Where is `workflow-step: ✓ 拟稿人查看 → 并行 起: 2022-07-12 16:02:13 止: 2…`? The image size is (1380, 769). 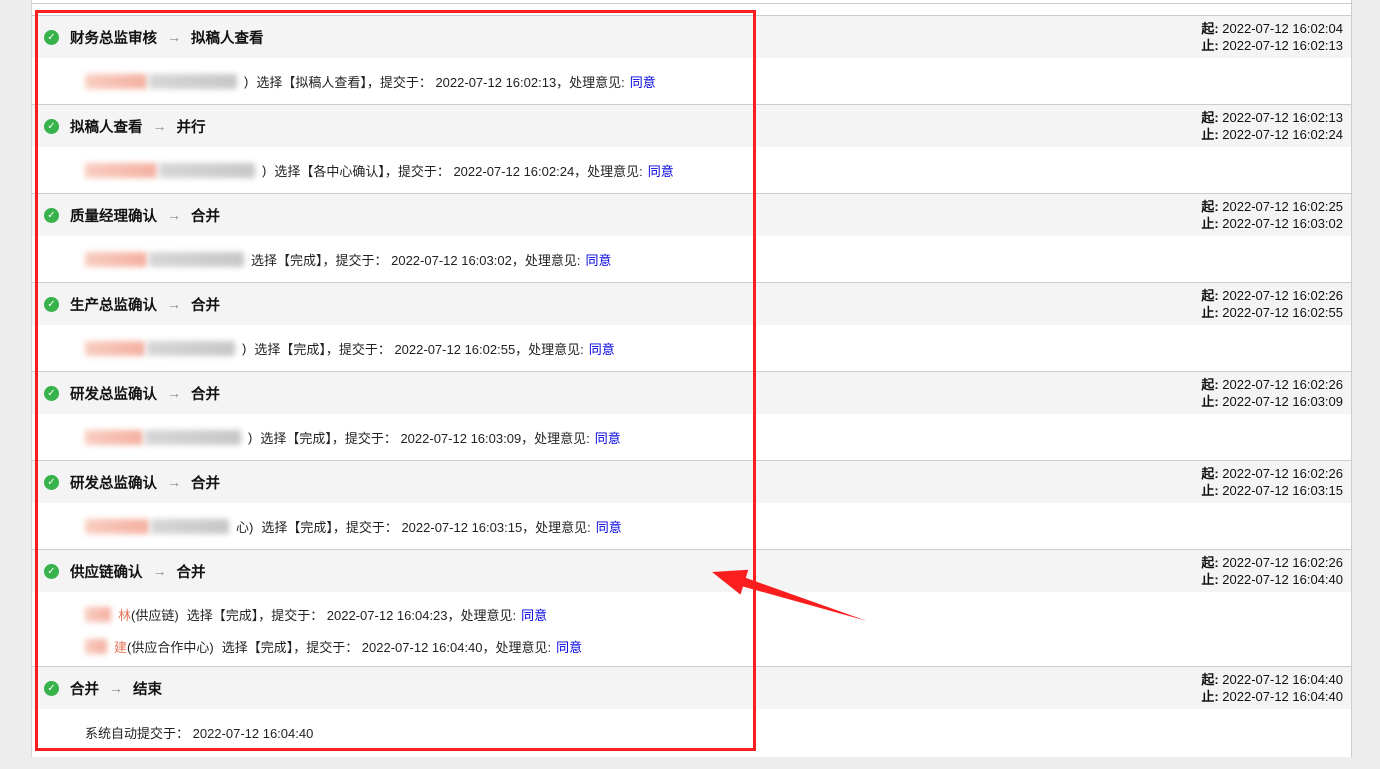
workflow-step: ✓ 拟稿人查看 → 并行 起: 2022-07-12 16:02:13 止: 2… is located at coordinates (691, 148).